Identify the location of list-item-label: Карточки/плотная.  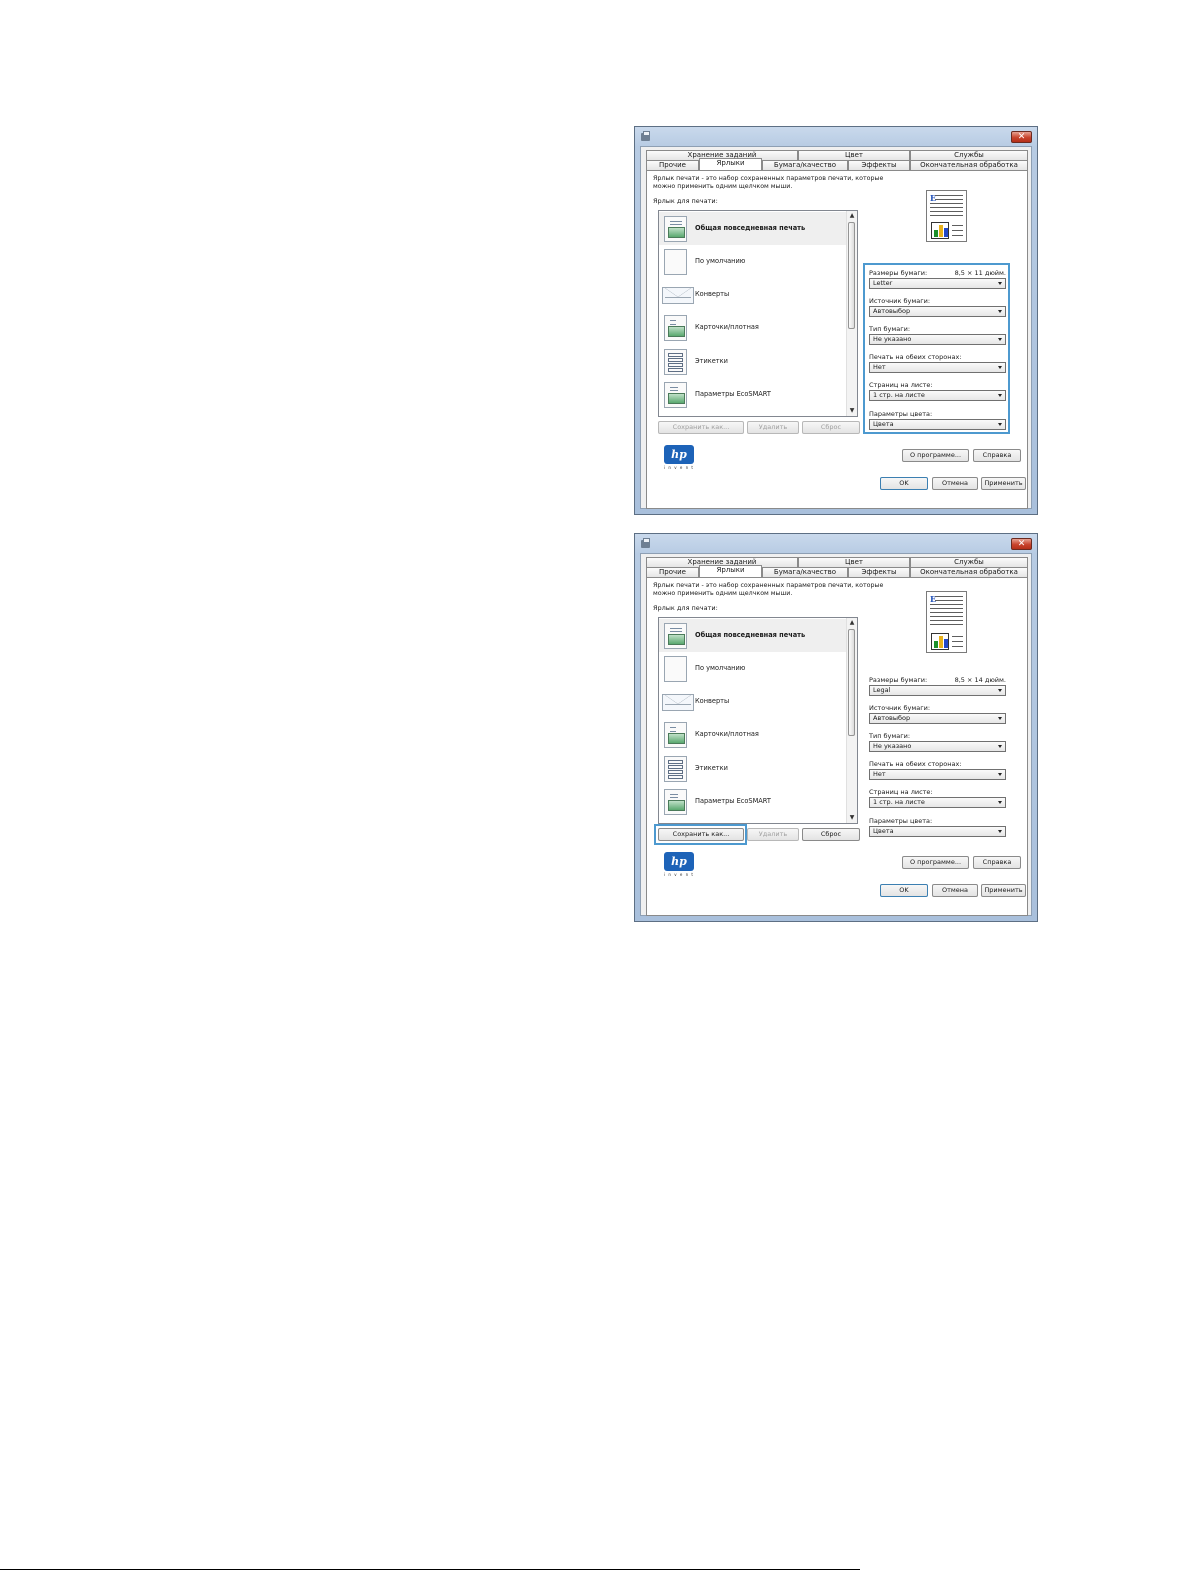
(727, 327).